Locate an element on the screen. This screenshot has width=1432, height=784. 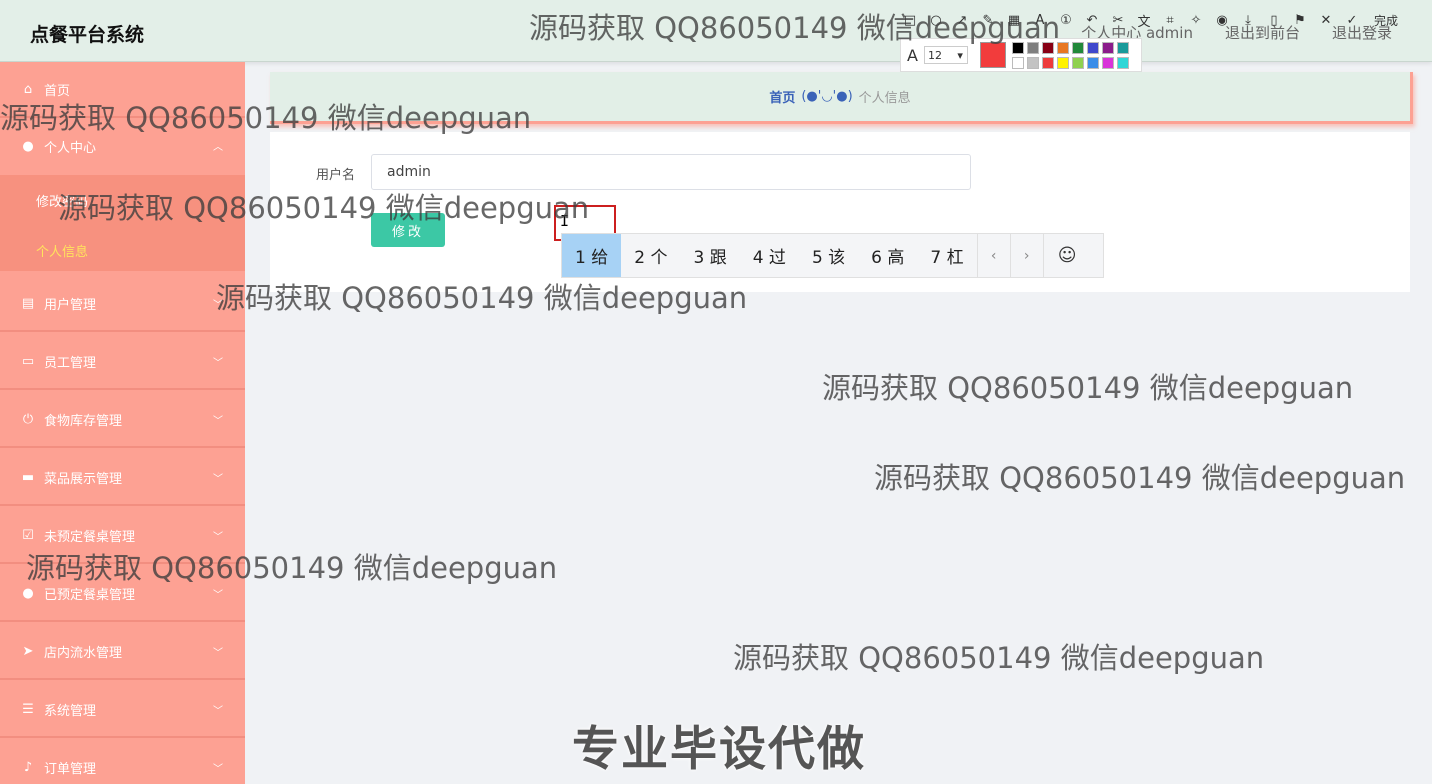
sidebar-item-label: 未预定餐桌管理 is located at coordinates (90, 537).